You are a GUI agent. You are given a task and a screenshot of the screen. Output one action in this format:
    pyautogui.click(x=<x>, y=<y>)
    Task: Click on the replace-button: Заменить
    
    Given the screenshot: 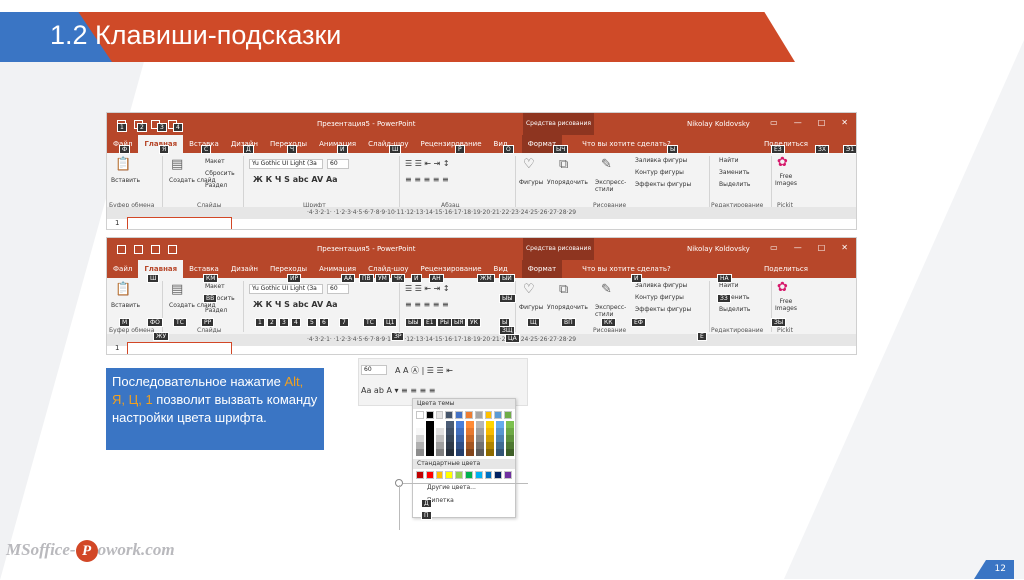 What is the action you would take?
    pyautogui.click(x=734, y=172)
    